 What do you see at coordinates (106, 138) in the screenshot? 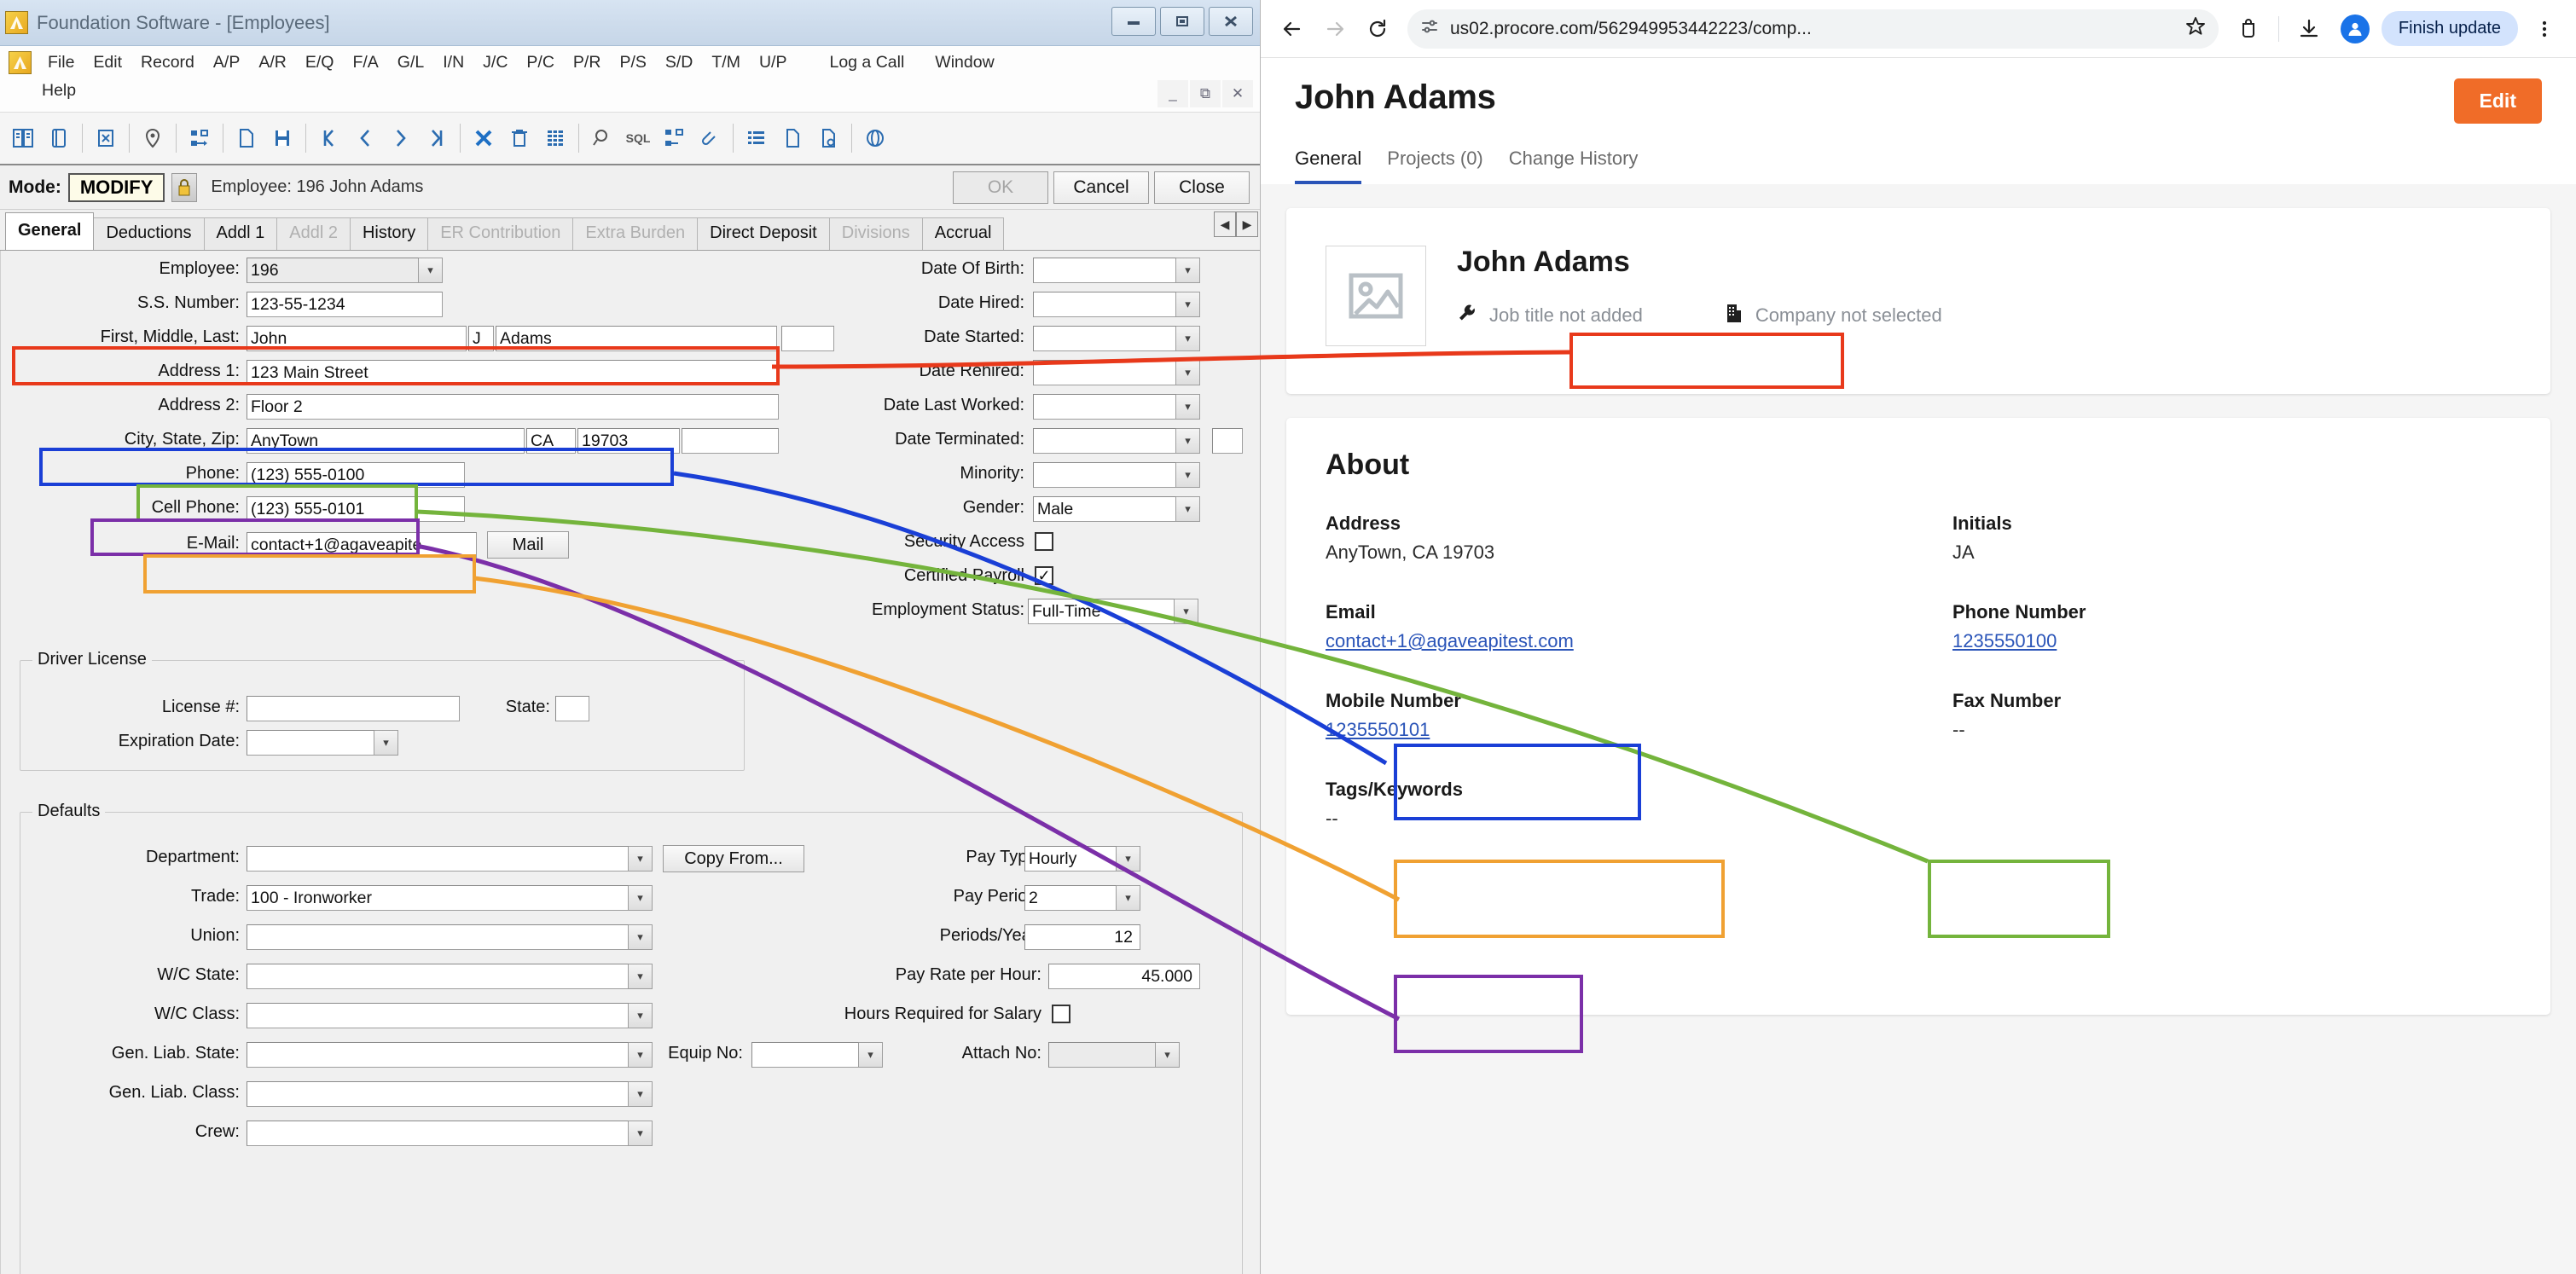
I see `cancel-record-icon` at bounding box center [106, 138].